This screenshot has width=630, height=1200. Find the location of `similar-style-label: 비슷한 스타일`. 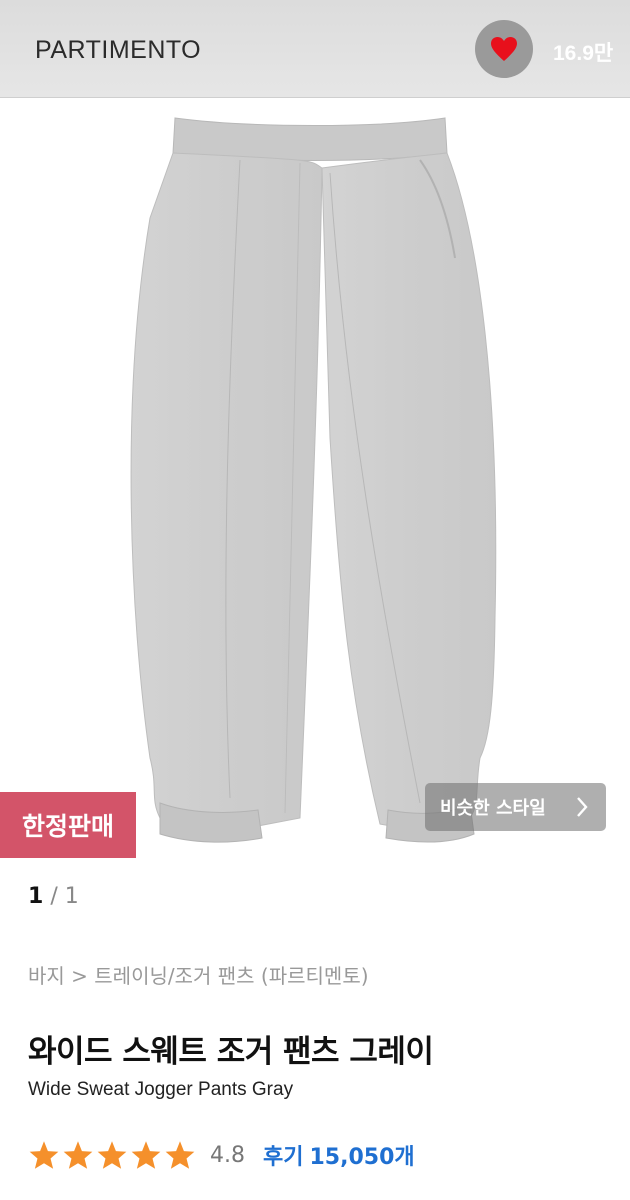

similar-style-label: 비슷한 스타일 is located at coordinates (493, 808).